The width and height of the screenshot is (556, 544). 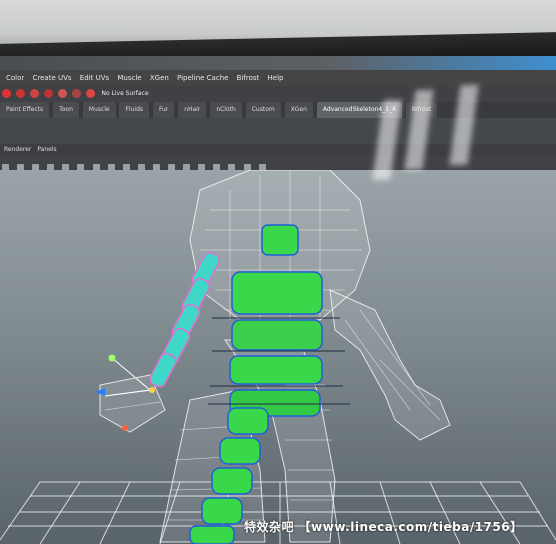 What do you see at coordinates (278, 63) in the screenshot?
I see `title-bar` at bounding box center [278, 63].